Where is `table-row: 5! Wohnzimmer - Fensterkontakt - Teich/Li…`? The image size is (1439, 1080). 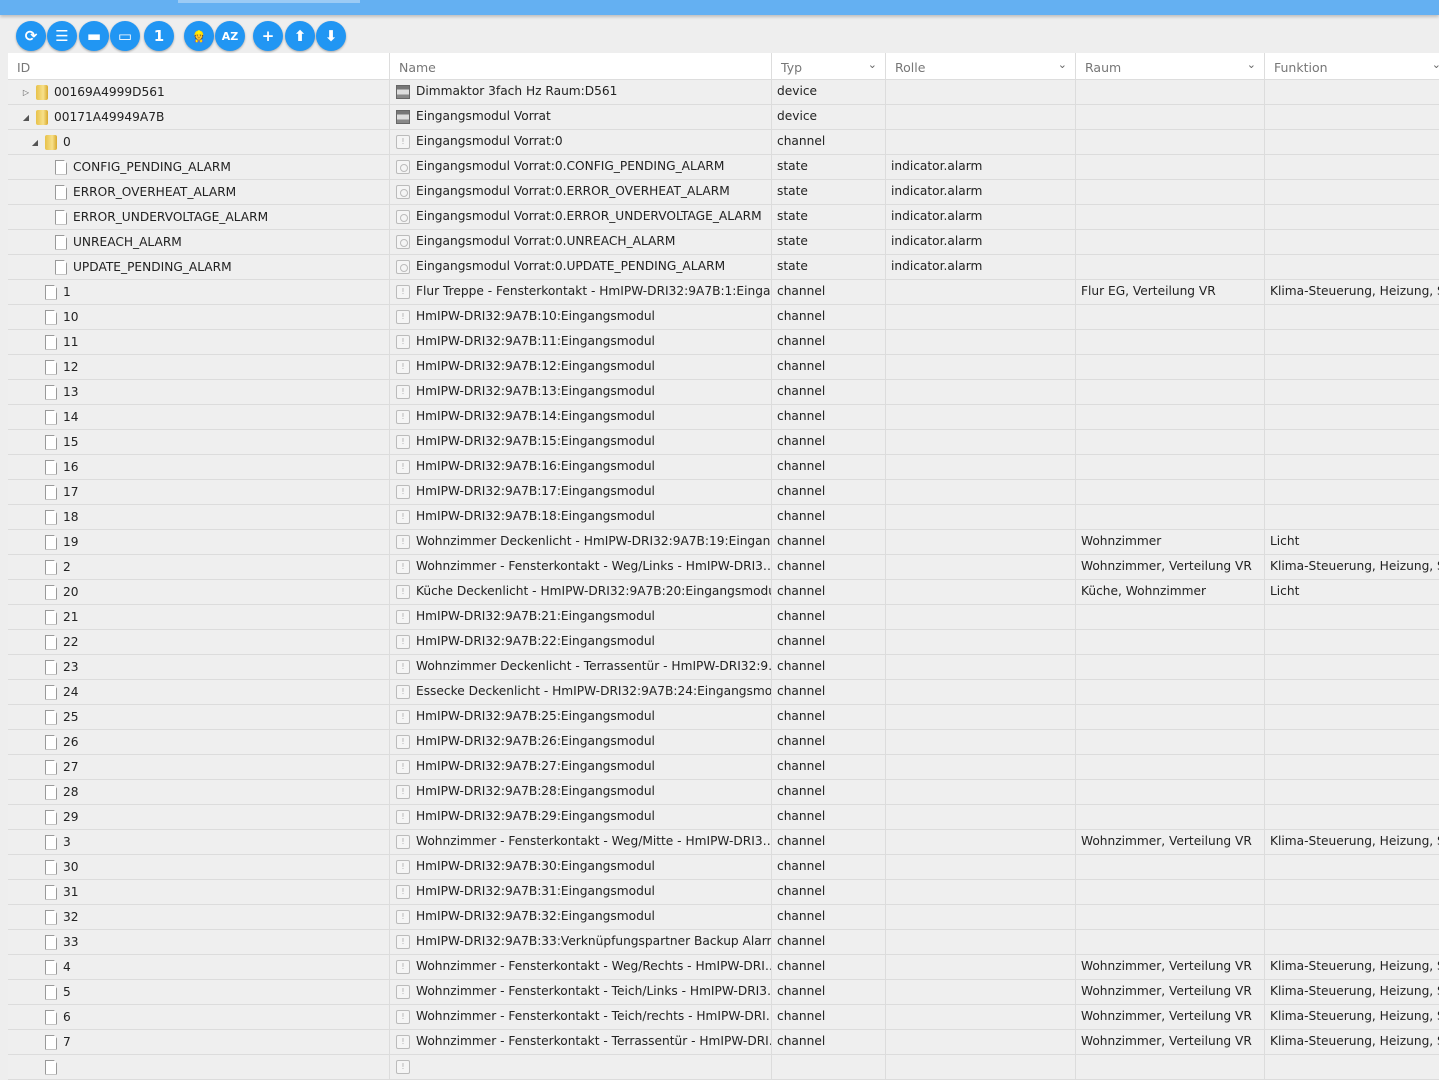
table-row: 5! Wohnzimmer - Fensterkontakt - Teich/Li… is located at coordinates (723, 992).